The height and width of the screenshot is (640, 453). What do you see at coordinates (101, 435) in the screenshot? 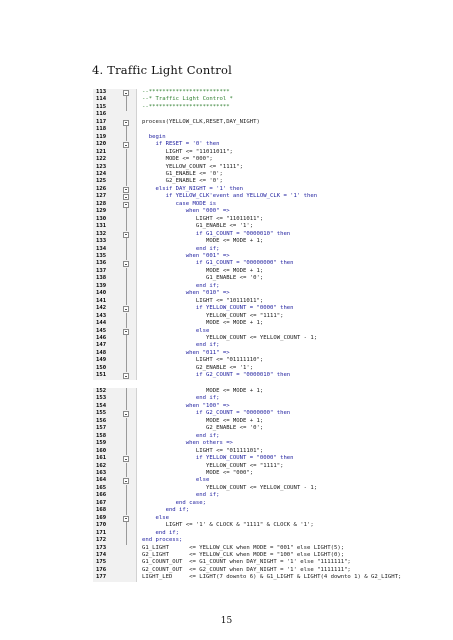
I see `line-number: 158` at bounding box center [101, 435].